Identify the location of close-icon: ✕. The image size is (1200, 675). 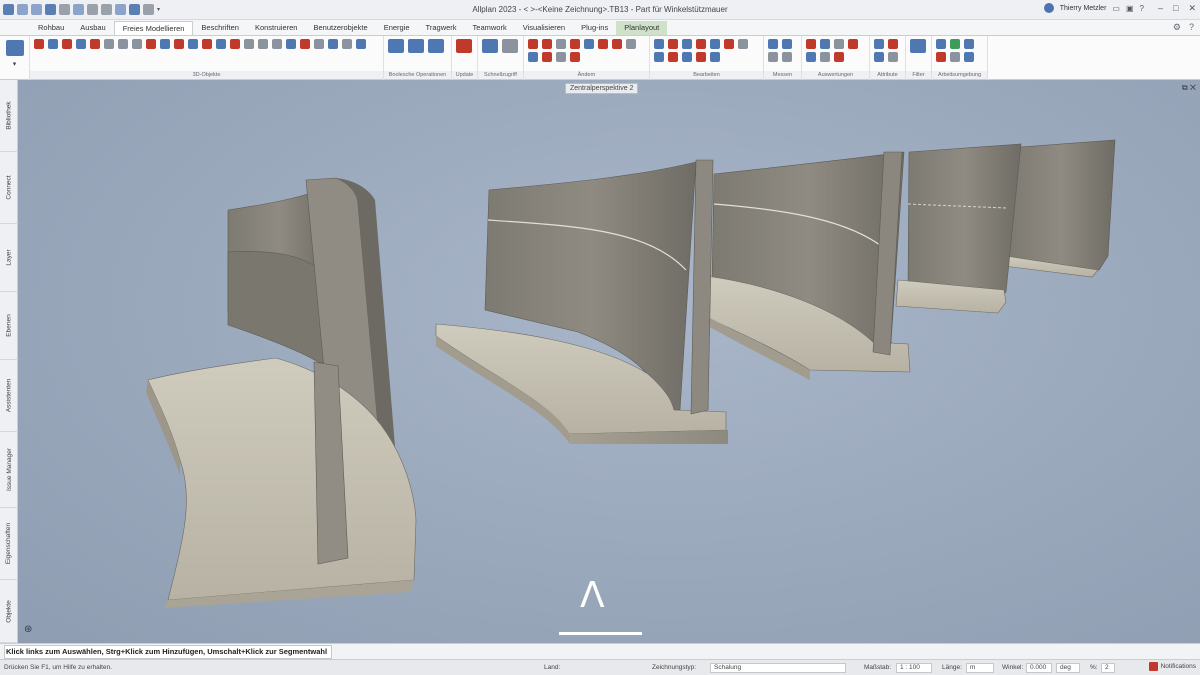
(1192, 8).